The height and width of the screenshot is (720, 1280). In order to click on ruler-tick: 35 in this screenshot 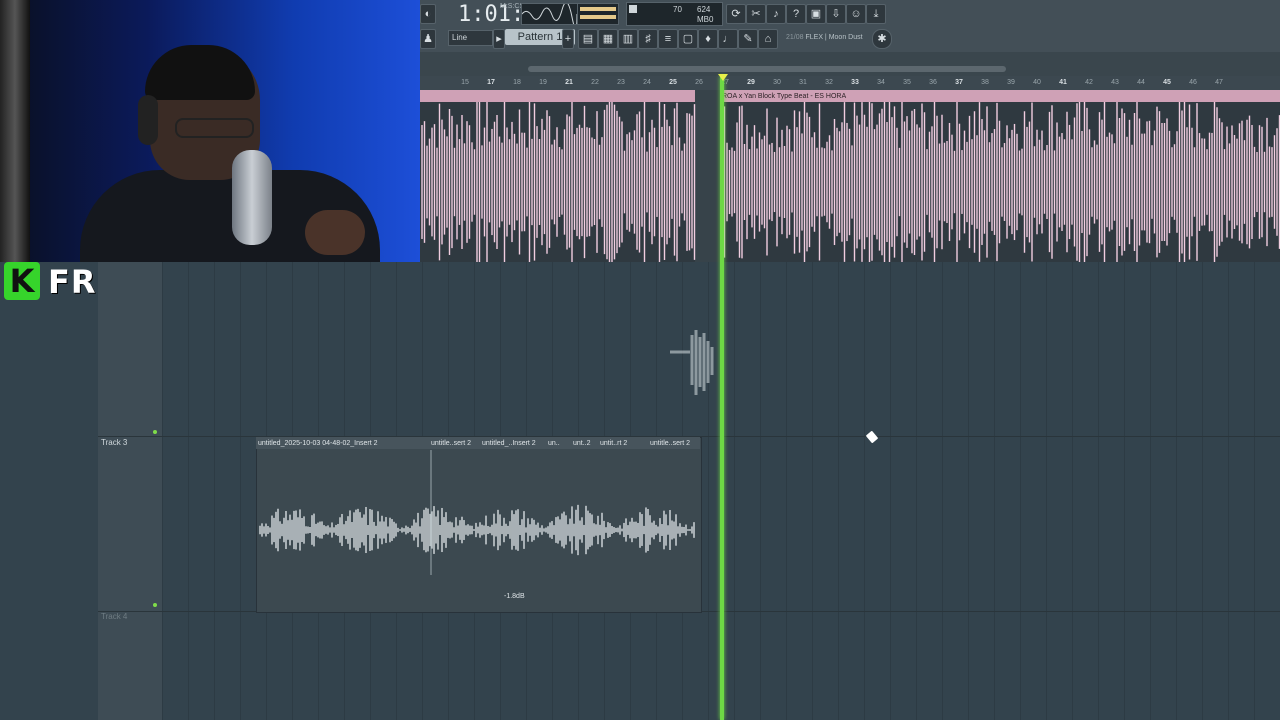, I will do `click(907, 82)`.